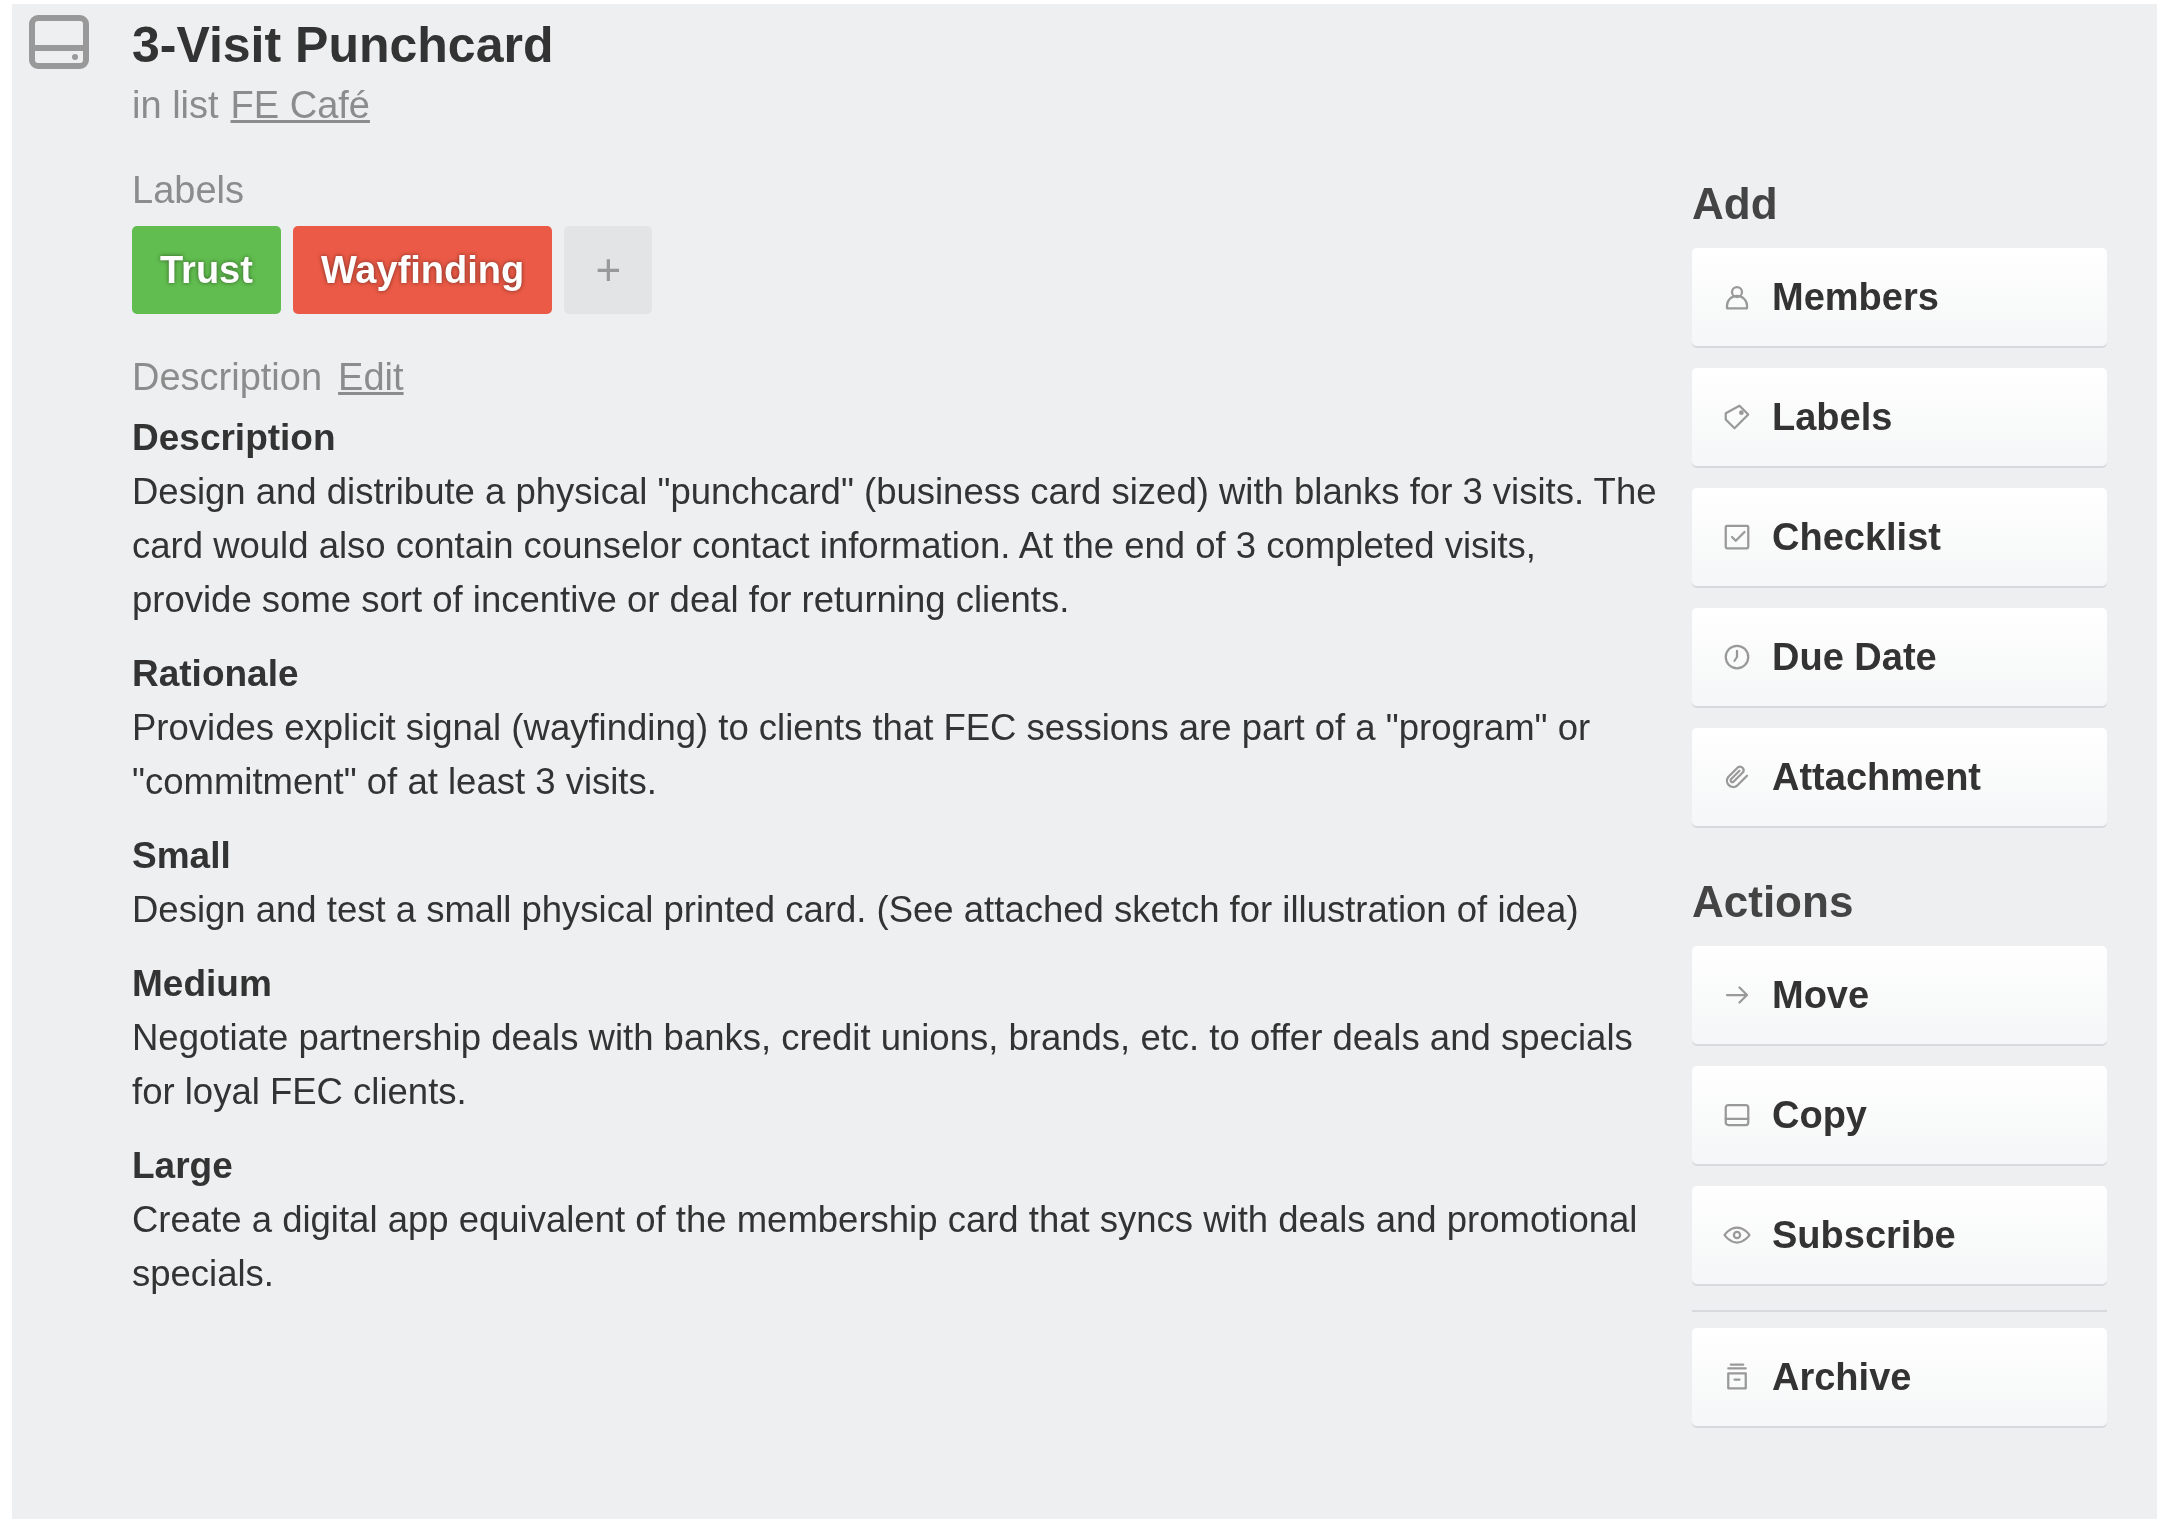 This screenshot has width=2157, height=1525. Describe the element at coordinates (1899, 417) in the screenshot. I see `sidebar-button: Labels` at that location.